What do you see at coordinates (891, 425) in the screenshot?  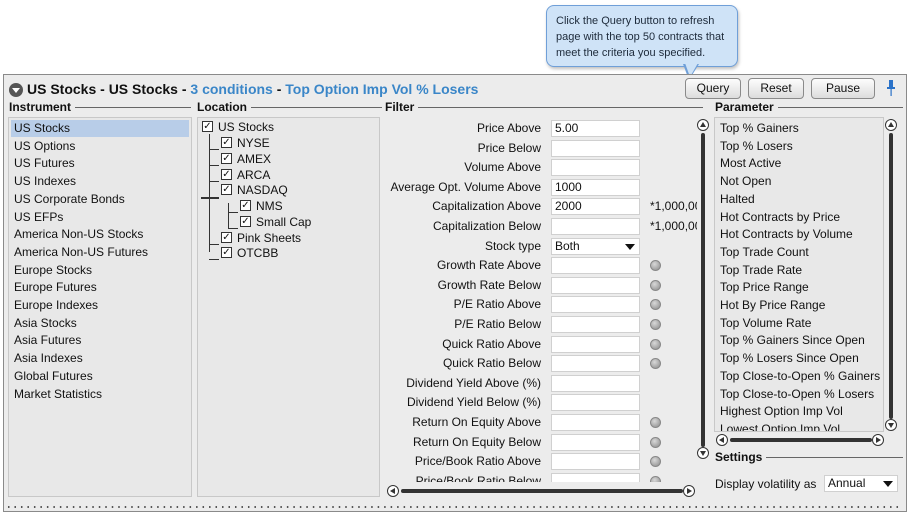 I see `parameter-scroll-down-icon` at bounding box center [891, 425].